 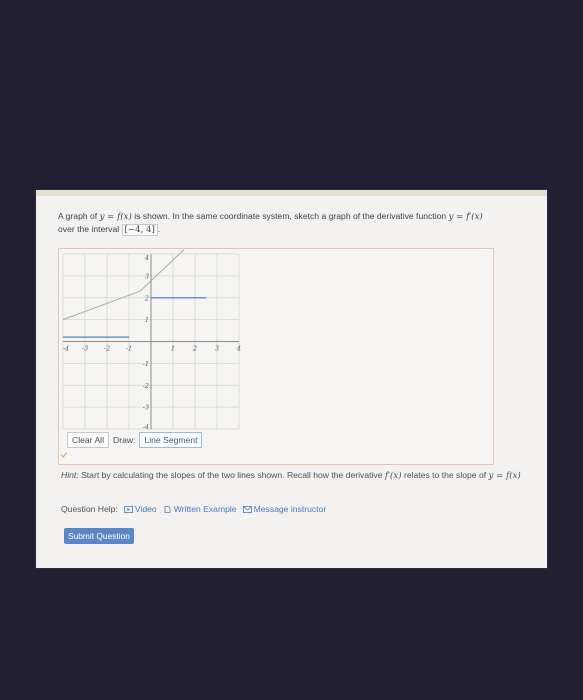 What do you see at coordinates (194, 349) in the screenshot?
I see `x-tick-label: 2` at bounding box center [194, 349].